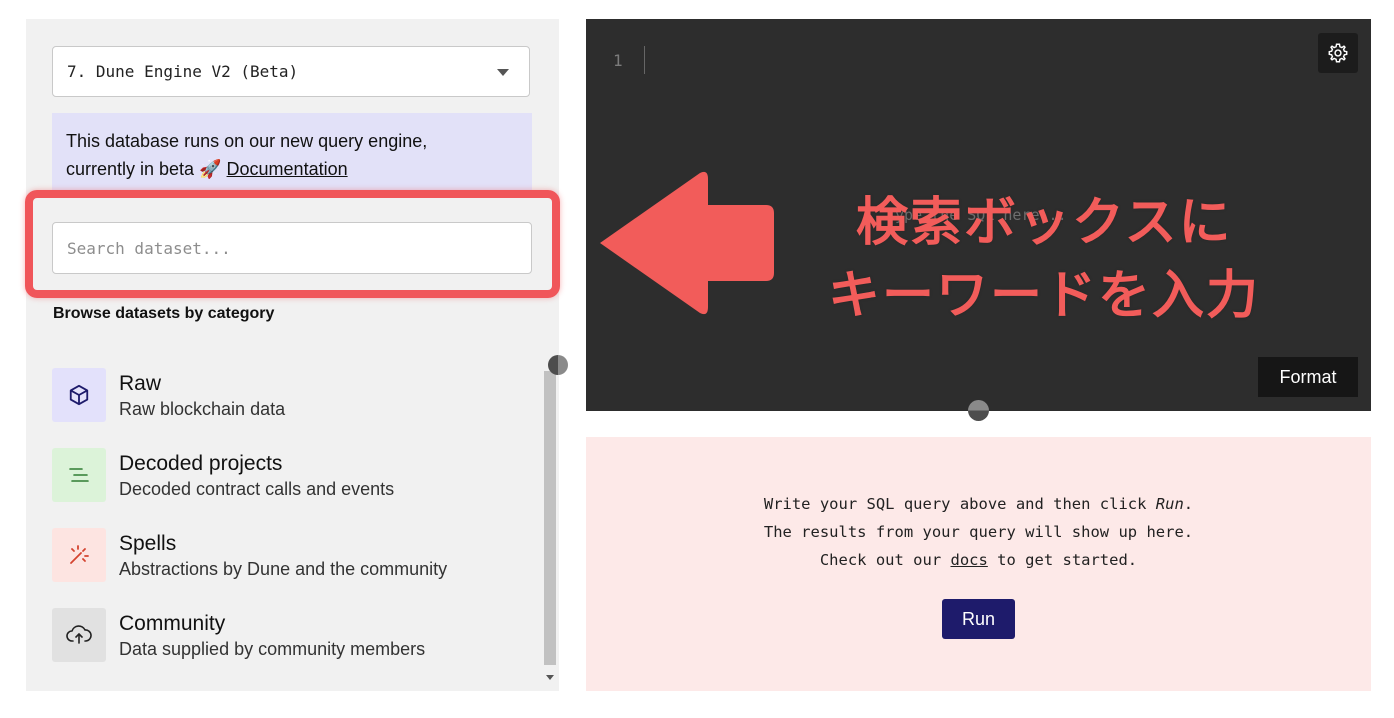 The width and height of the screenshot is (1394, 718). I want to click on category-title: Raw, so click(140, 383).